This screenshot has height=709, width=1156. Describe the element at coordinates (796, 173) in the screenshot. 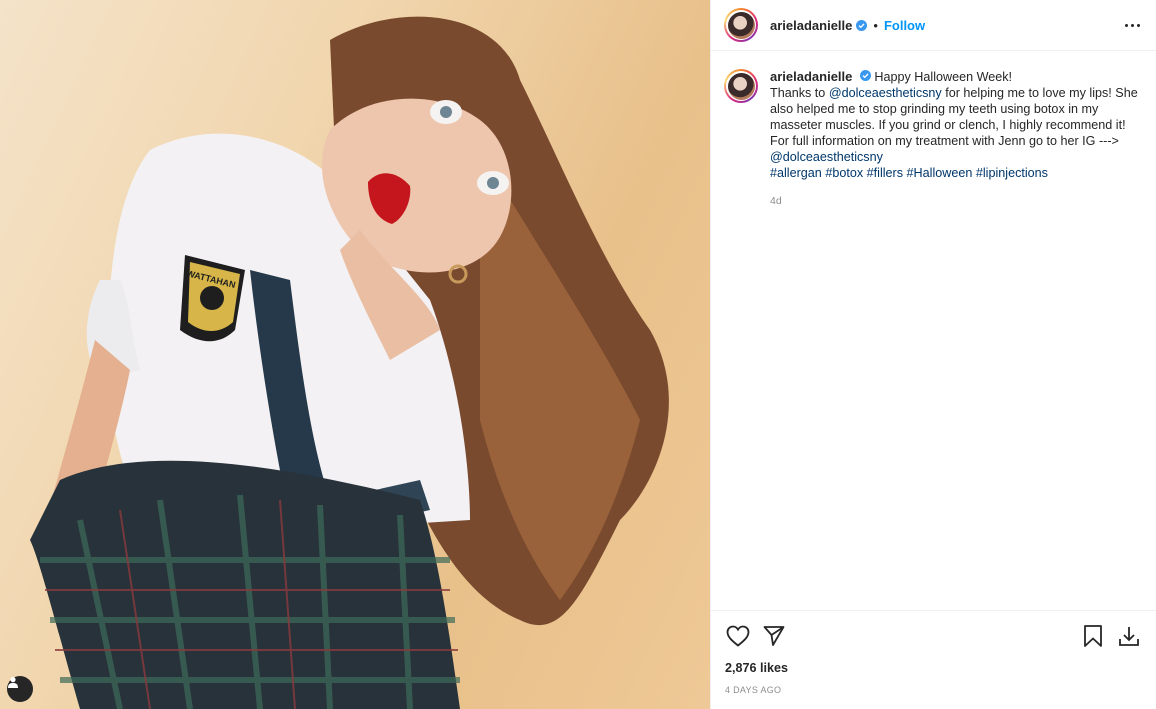

I see `hashtag-link: #allergan` at that location.